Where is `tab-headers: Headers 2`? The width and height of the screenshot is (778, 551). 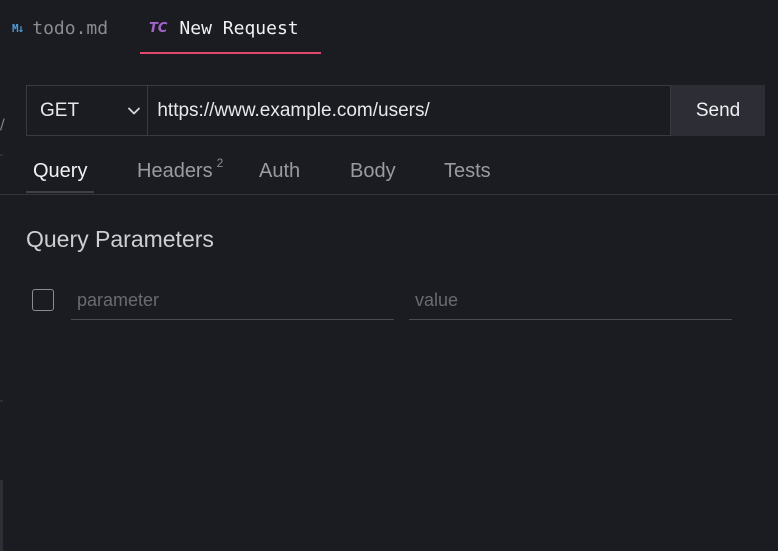
tab-headers: Headers 2 is located at coordinates (180, 171).